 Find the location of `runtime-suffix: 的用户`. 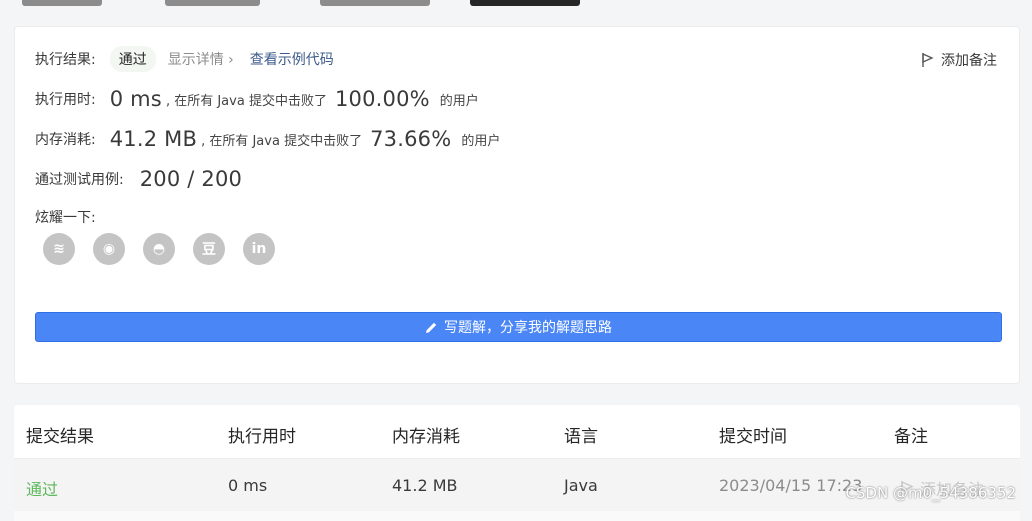

runtime-suffix: 的用户 is located at coordinates (459, 101).